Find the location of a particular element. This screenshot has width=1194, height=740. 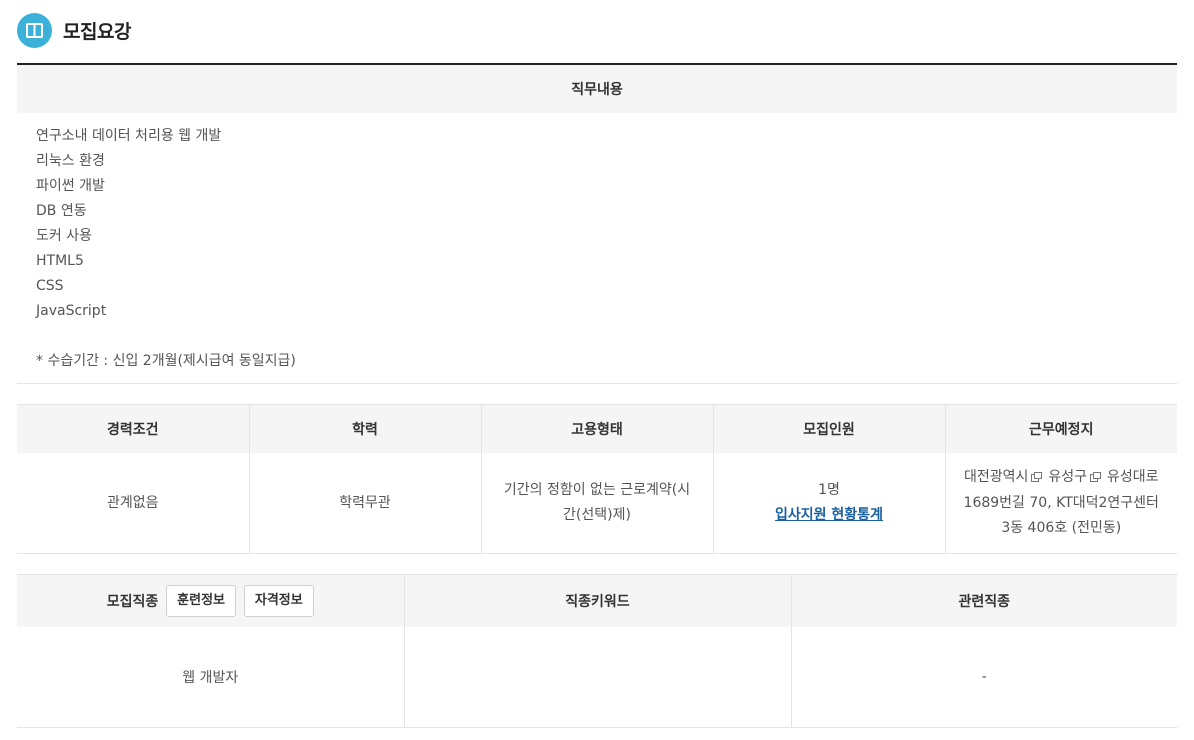

occupation-value: 웹 개발자 is located at coordinates (210, 677).